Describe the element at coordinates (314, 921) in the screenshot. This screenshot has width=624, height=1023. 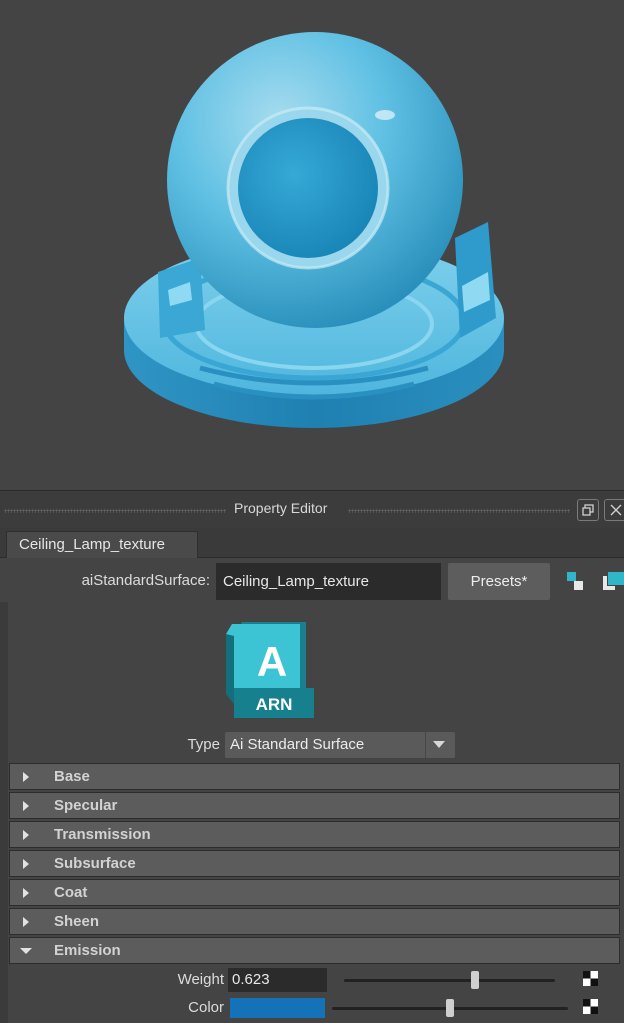
I see `section-sheen: Sheen` at that location.